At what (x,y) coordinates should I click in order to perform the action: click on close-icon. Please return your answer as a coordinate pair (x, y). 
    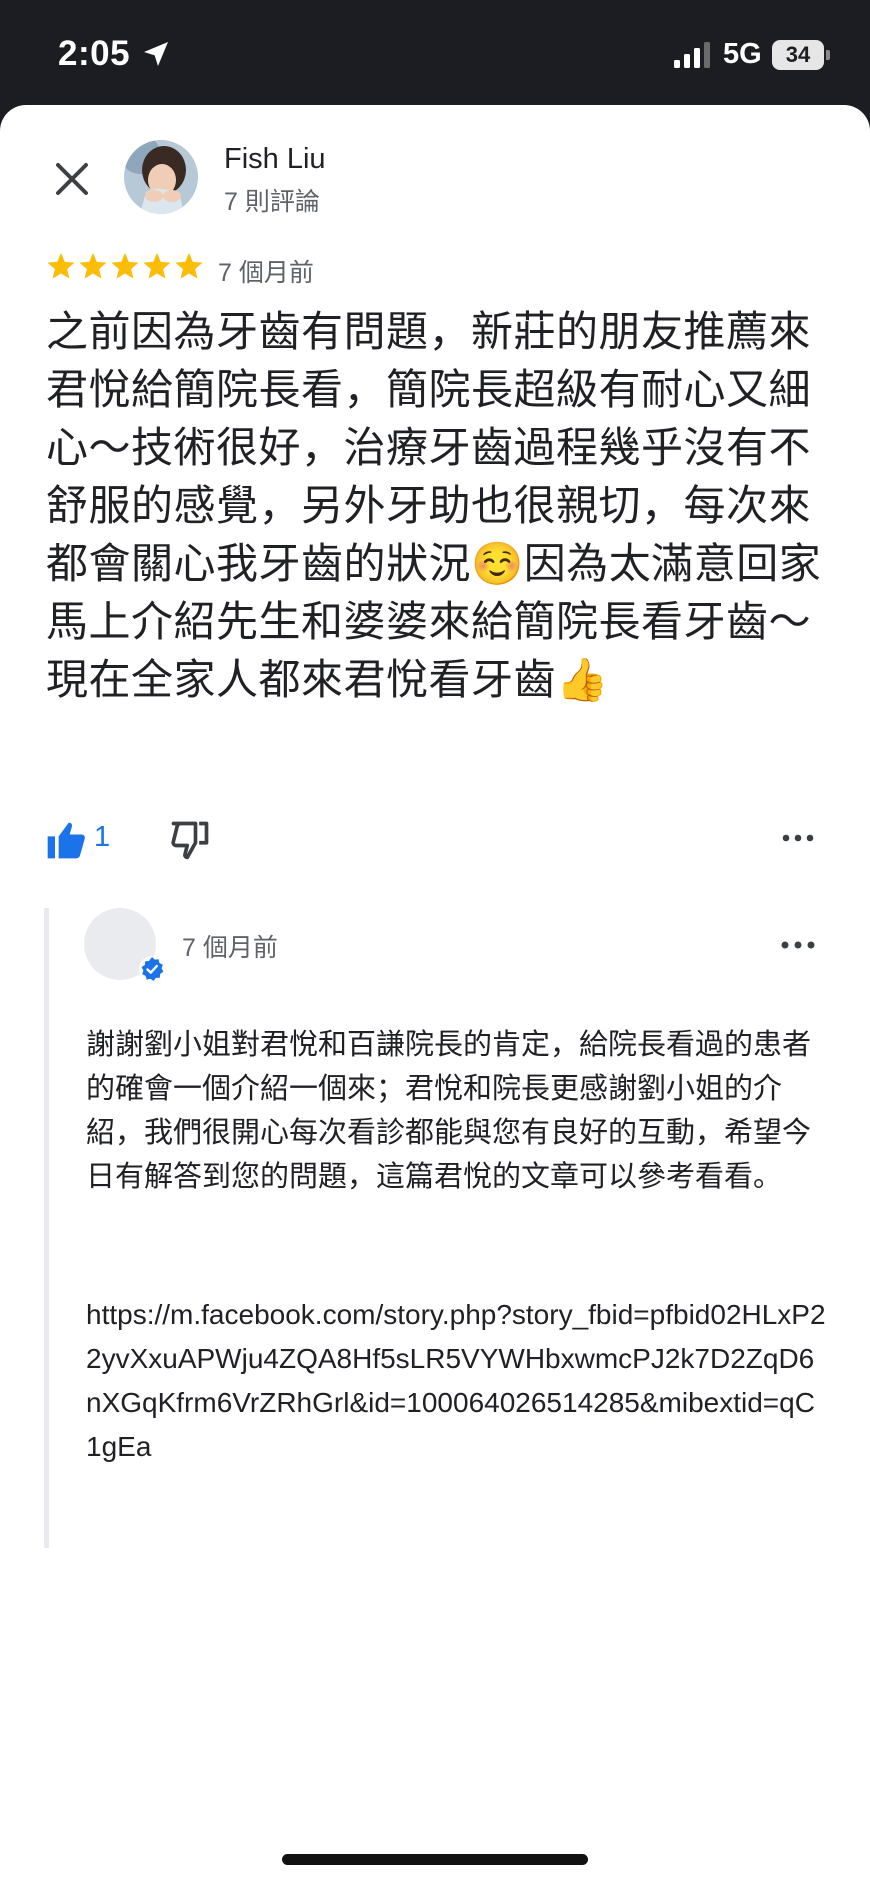
    Looking at the image, I should click on (72, 179).